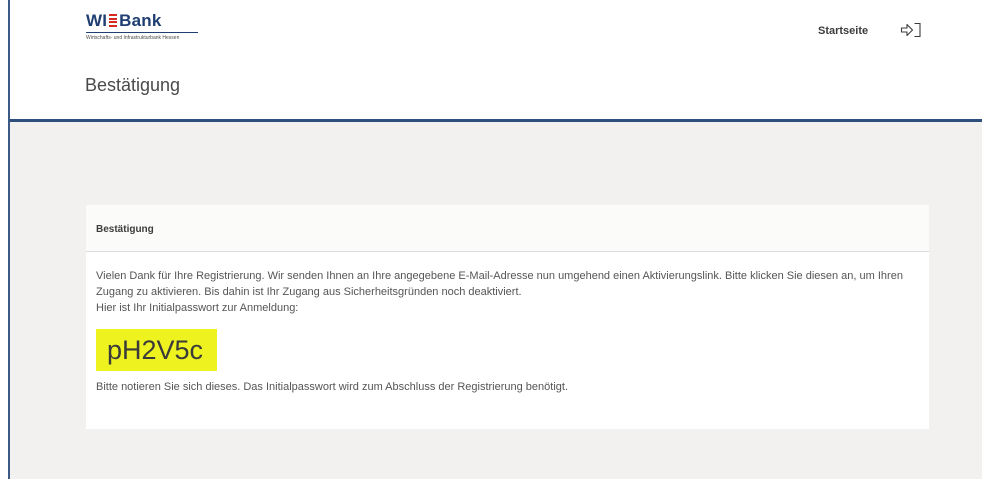 The image size is (982, 479). Describe the element at coordinates (97, 20) in the screenshot. I see `logo-text-left: WI` at that location.